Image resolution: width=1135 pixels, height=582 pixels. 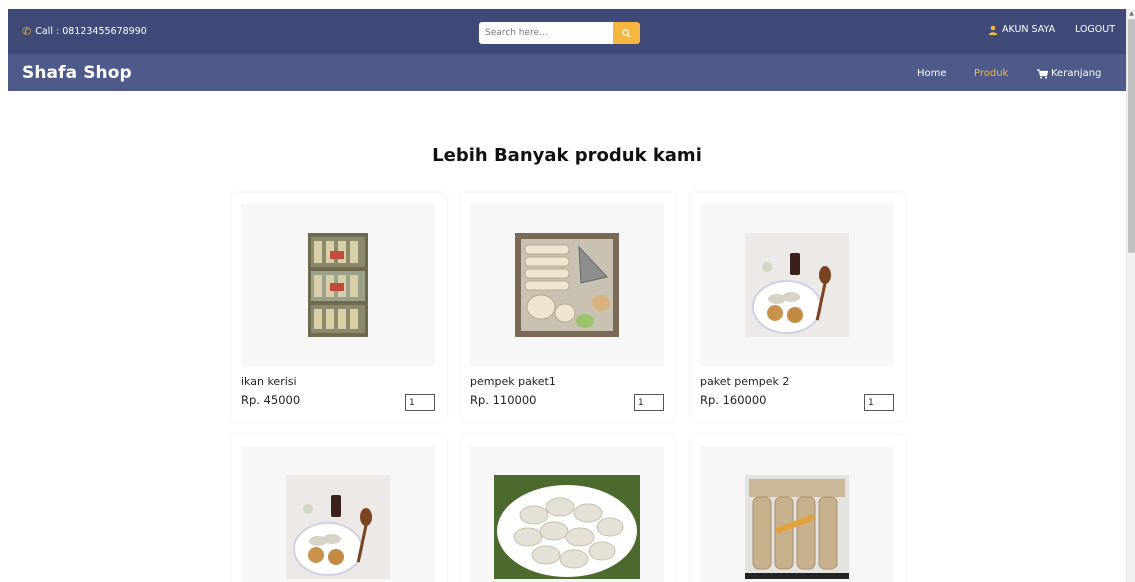 What do you see at coordinates (1042, 73) in the screenshot?
I see `cart-icon` at bounding box center [1042, 73].